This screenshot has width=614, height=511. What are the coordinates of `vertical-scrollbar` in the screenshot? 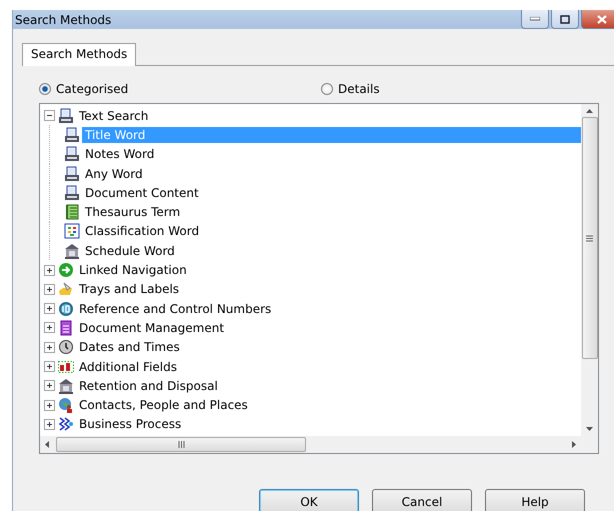 It's located at (589, 270).